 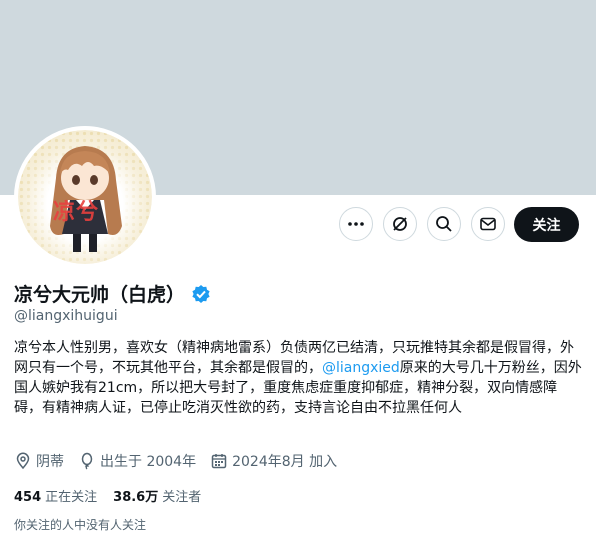 What do you see at coordinates (71, 497) in the screenshot?
I see `following-label: 正在关注` at bounding box center [71, 497].